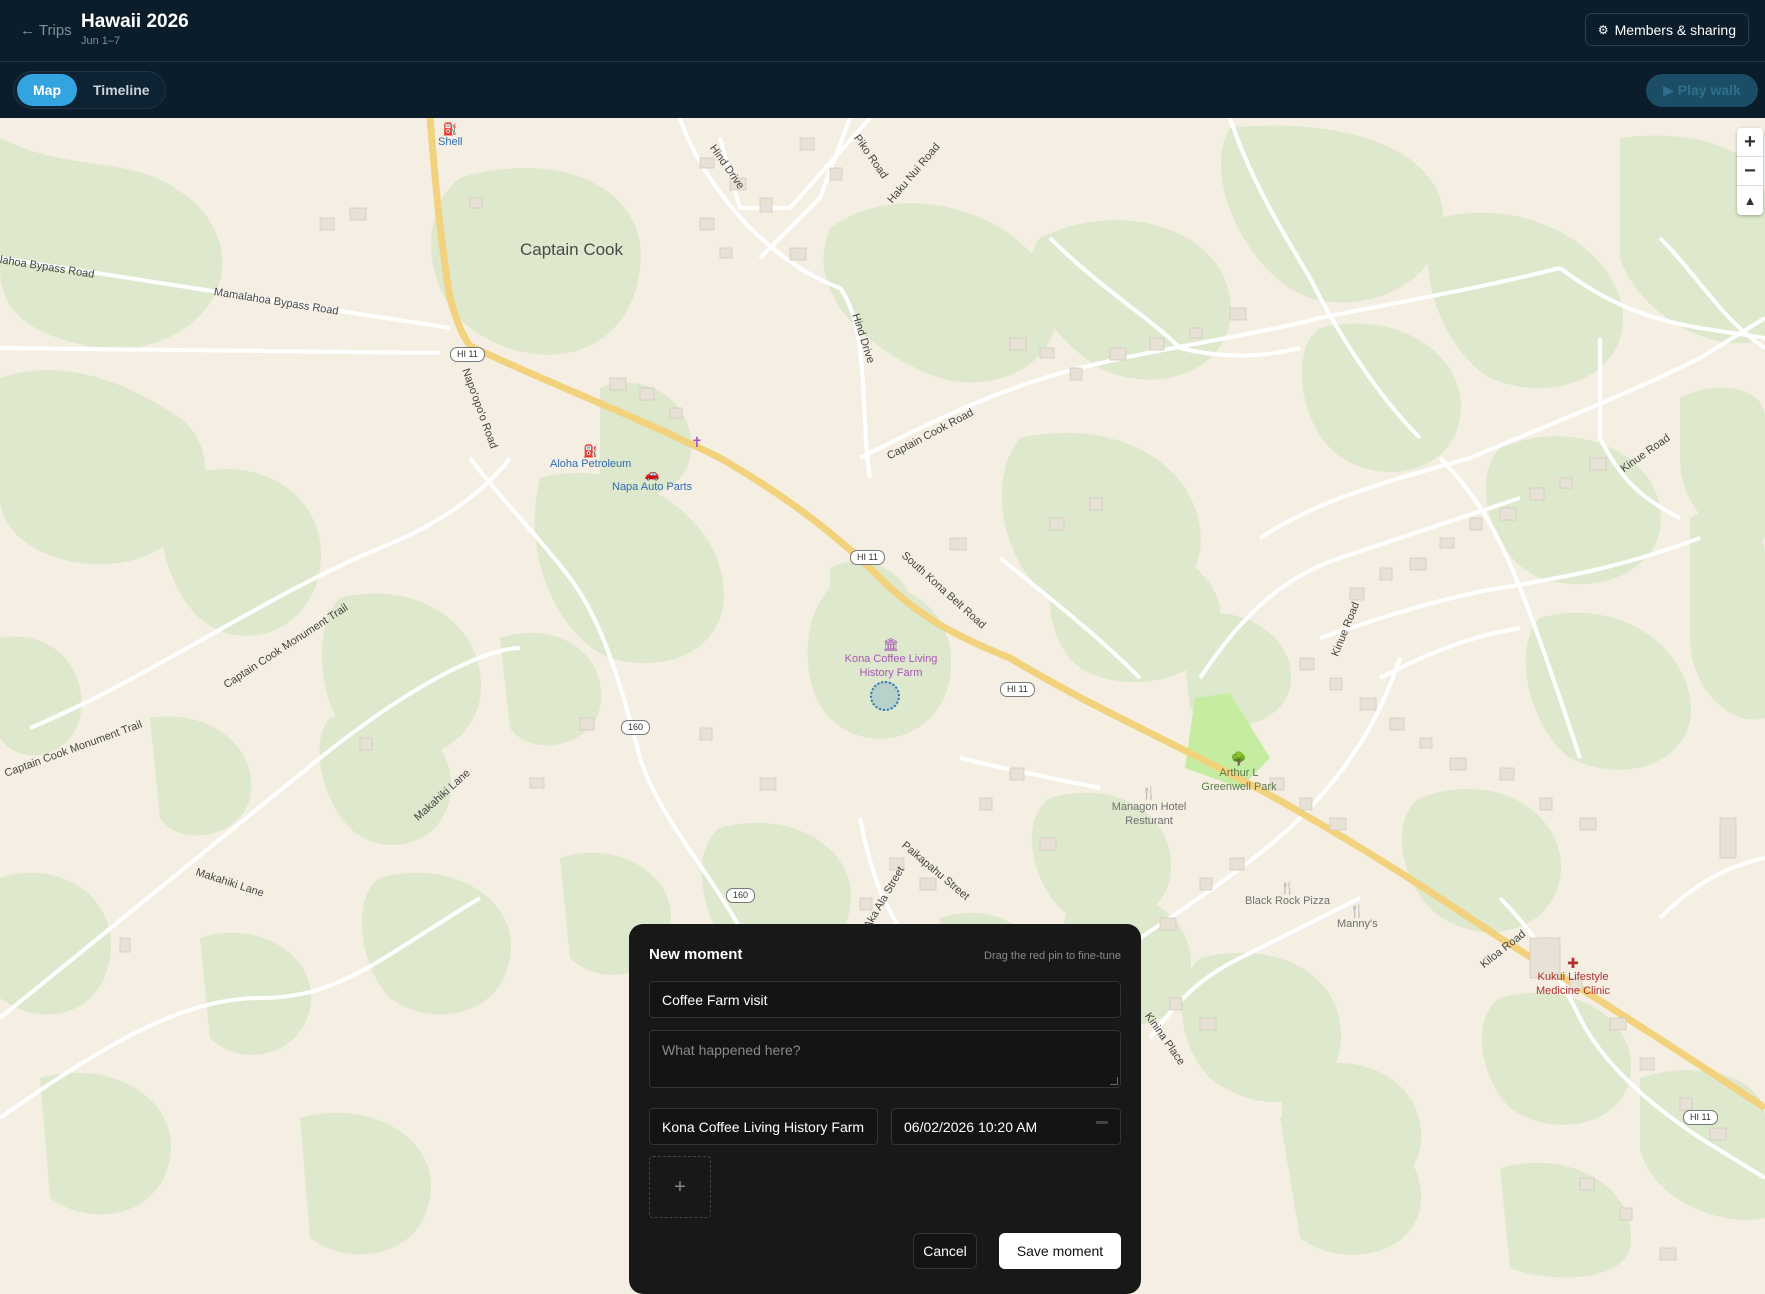 This screenshot has width=1765, height=1294. What do you see at coordinates (1052, 956) in the screenshot?
I see `panel-hint: Drag the red pin to fine-tune` at bounding box center [1052, 956].